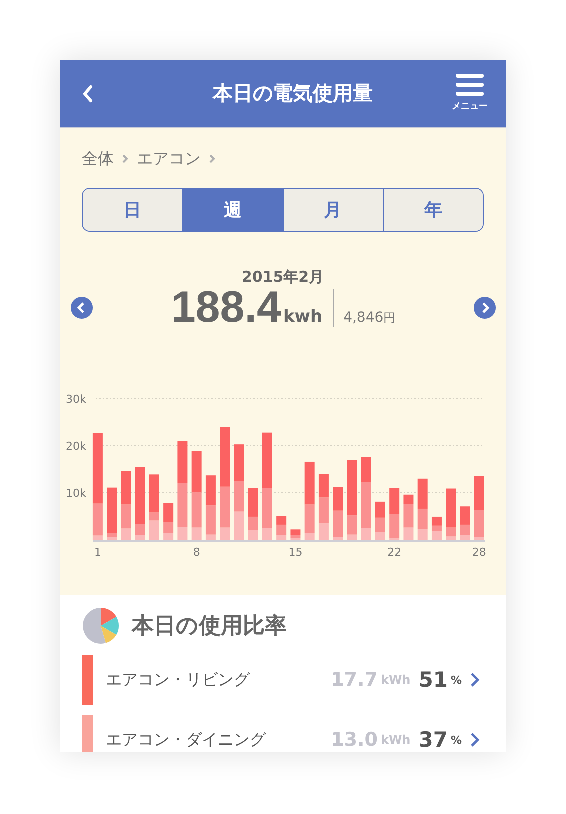  Describe the element at coordinates (76, 446) in the screenshot. I see `y-axis-label: 20k` at that location.